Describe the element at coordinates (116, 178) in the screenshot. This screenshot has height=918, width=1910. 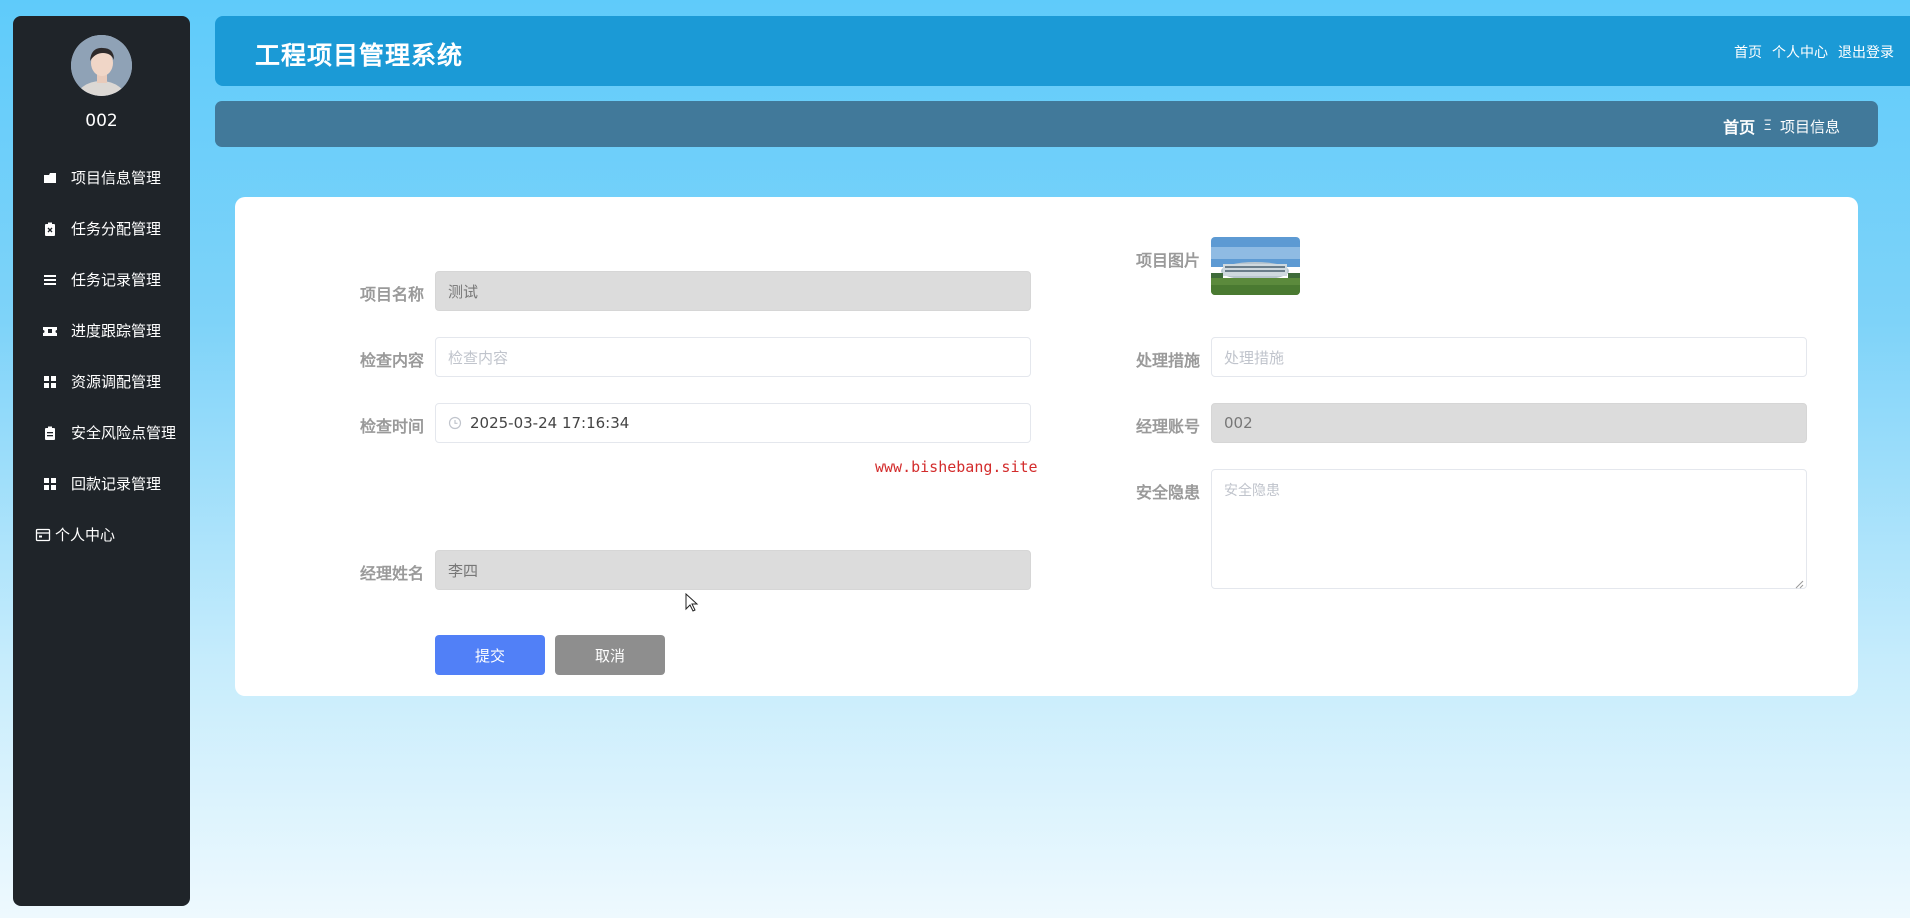
I see `sidebar-item-label: 项目信息管理` at that location.